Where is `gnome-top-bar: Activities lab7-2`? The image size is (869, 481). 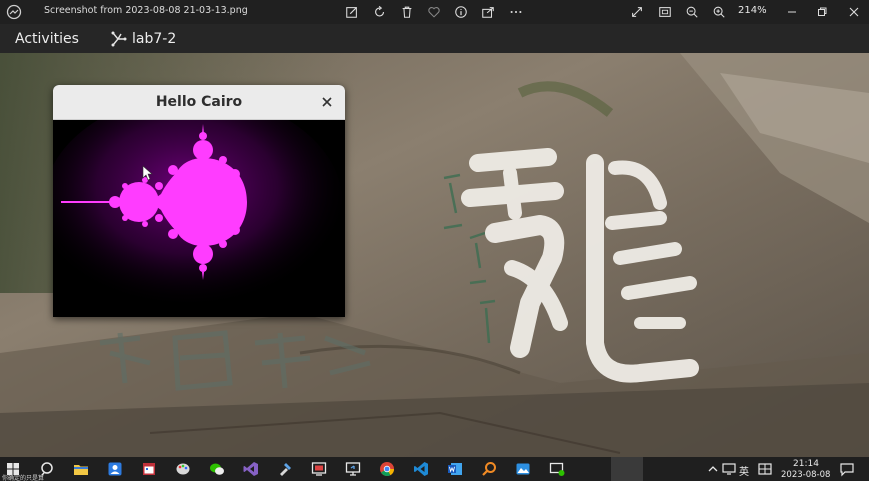 gnome-top-bar: Activities lab7-2 is located at coordinates (434, 38).